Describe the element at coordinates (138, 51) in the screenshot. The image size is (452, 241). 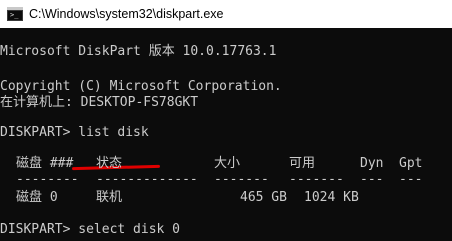
I see `version-line: Microsoft DiskPart 版本 10.0.17763.1` at that location.